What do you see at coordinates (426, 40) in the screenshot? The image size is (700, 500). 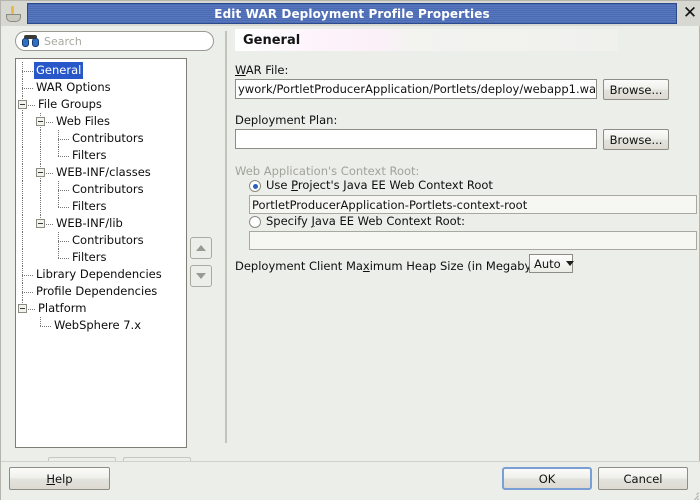 I see `section-header: General` at bounding box center [426, 40].